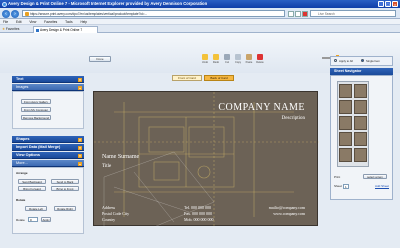  I want to click on shapes-section-header: Shapes ▾, so click(48, 139).